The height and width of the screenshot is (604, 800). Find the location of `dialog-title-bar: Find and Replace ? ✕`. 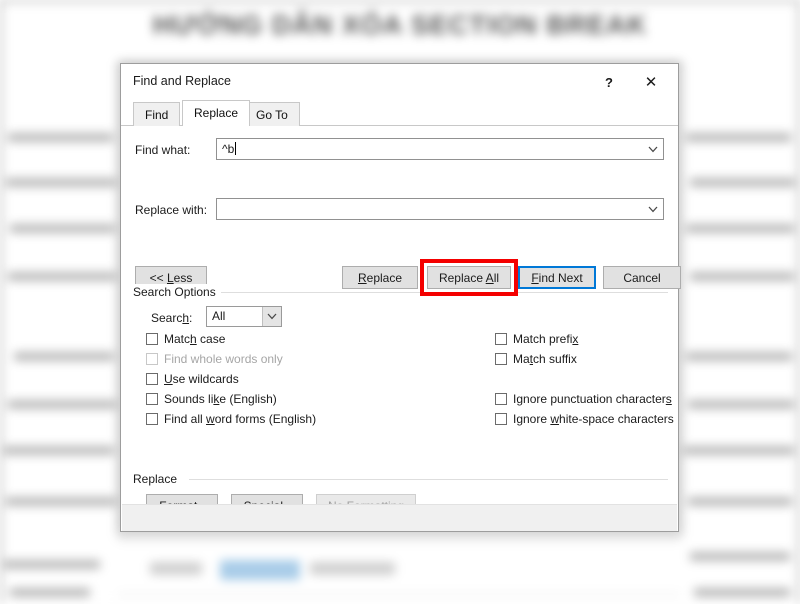

dialog-title-bar: Find and Replace ? ✕ is located at coordinates (399, 82).